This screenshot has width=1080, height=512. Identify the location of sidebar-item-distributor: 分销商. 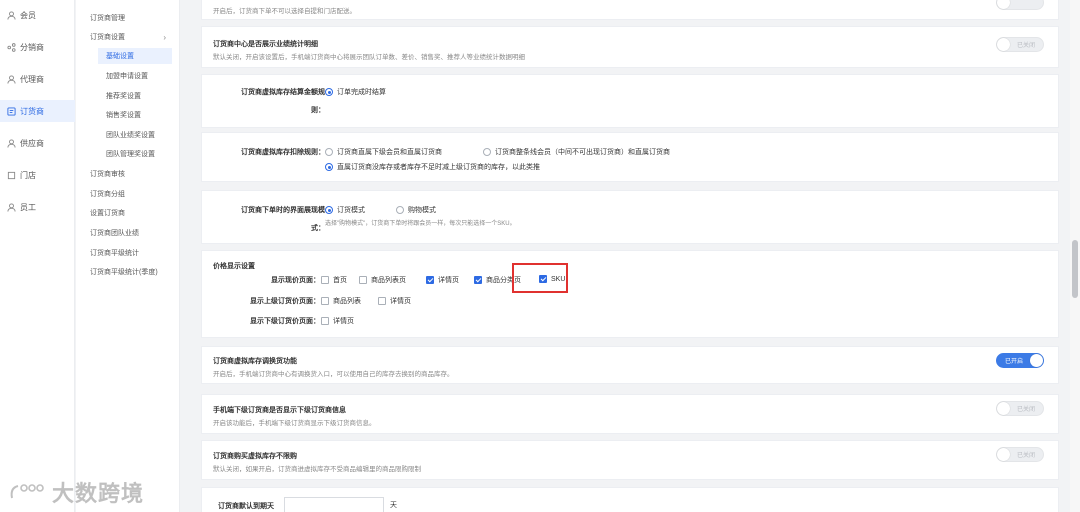
(37, 47).